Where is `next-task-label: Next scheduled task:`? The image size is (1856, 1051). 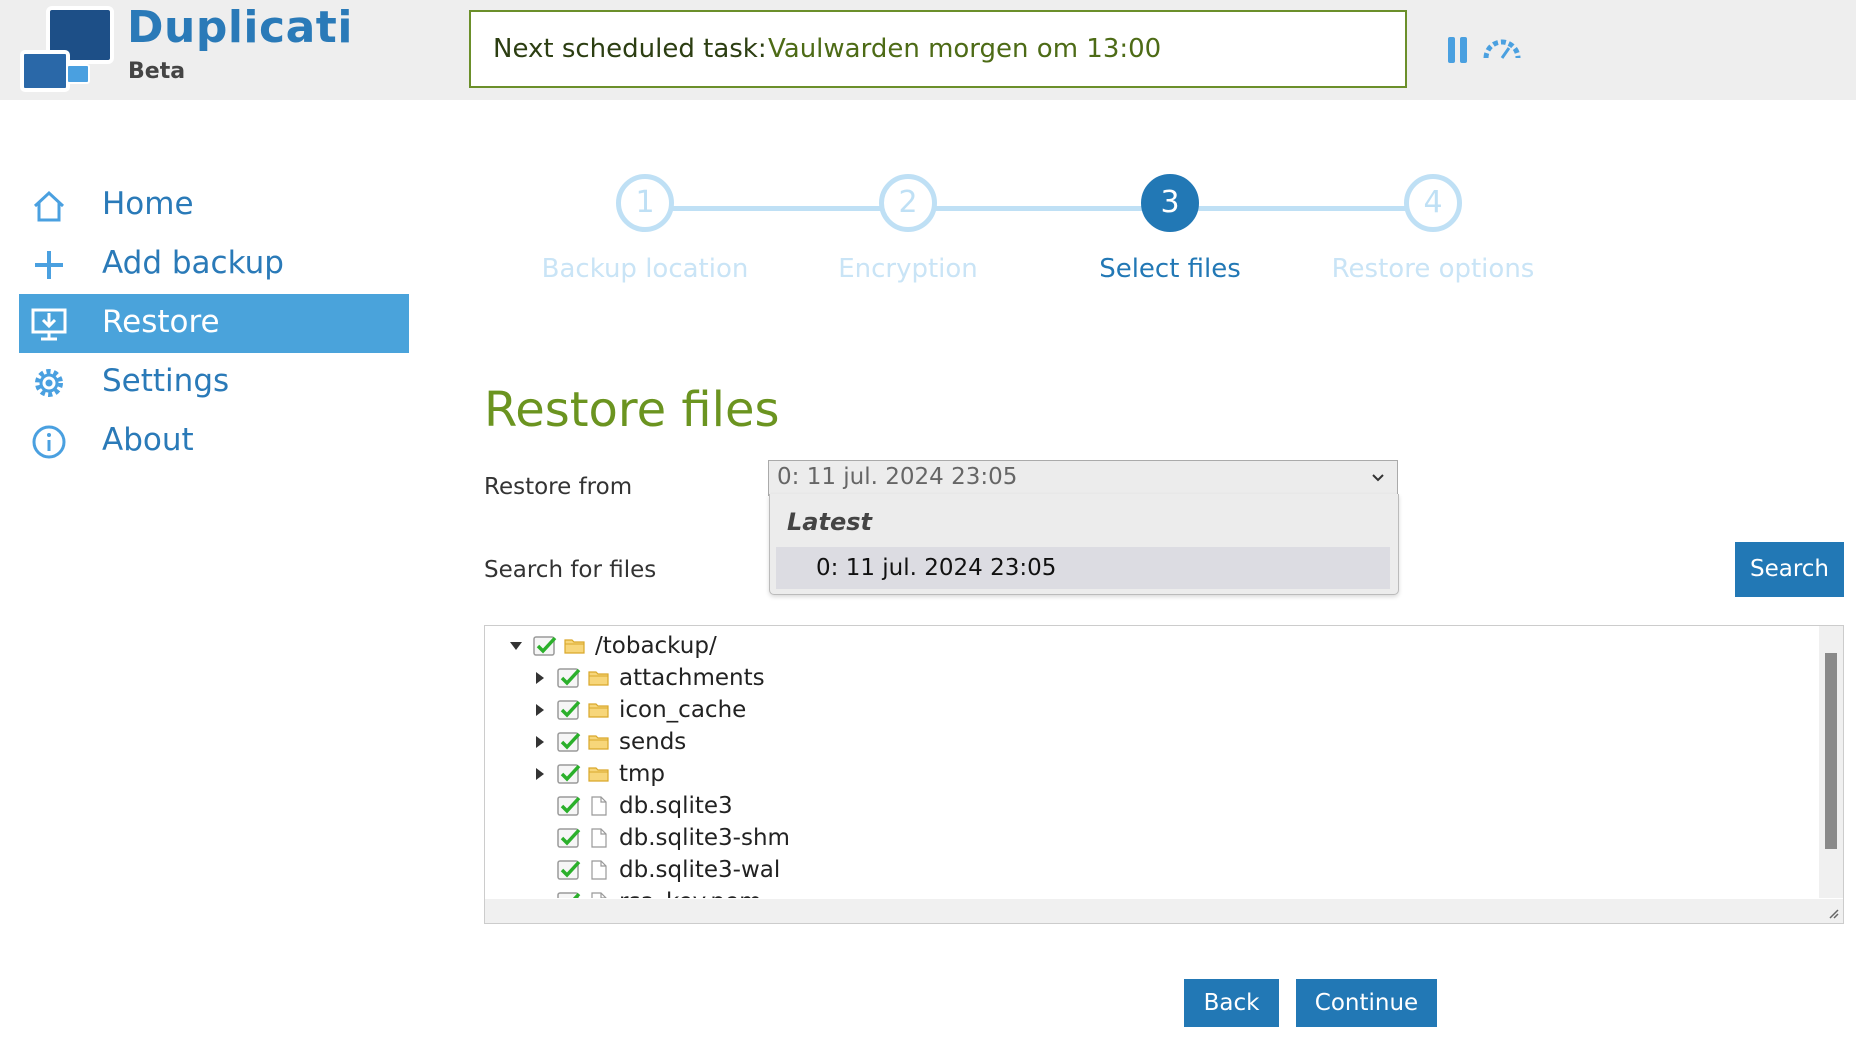 next-task-label: Next scheduled task: is located at coordinates (630, 49).